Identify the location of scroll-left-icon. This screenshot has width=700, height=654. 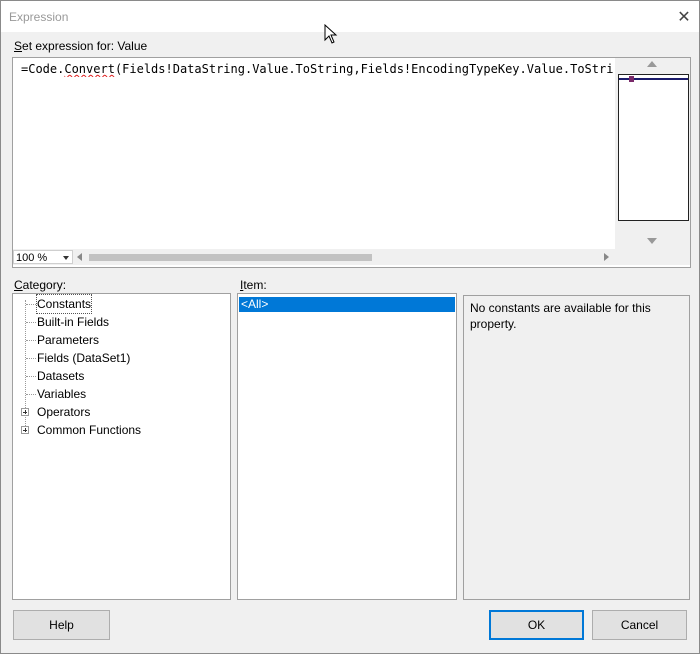
(79, 257).